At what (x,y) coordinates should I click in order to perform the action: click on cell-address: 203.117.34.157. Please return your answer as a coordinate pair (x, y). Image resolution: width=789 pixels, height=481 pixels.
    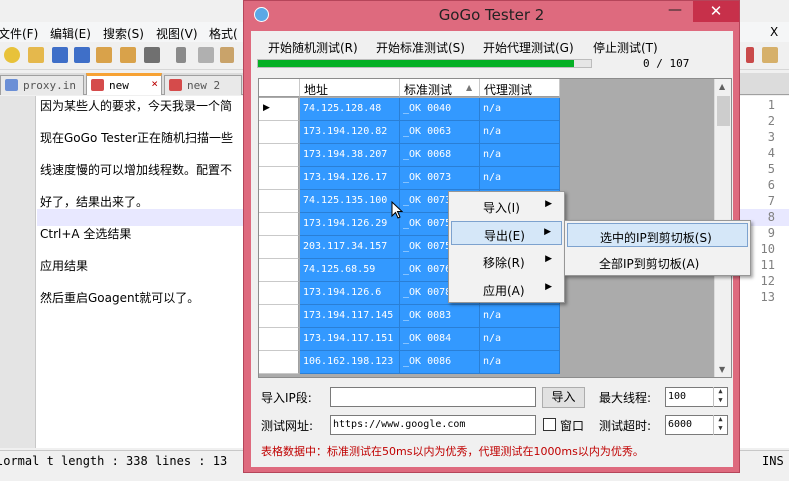
    Looking at the image, I should click on (350, 247).